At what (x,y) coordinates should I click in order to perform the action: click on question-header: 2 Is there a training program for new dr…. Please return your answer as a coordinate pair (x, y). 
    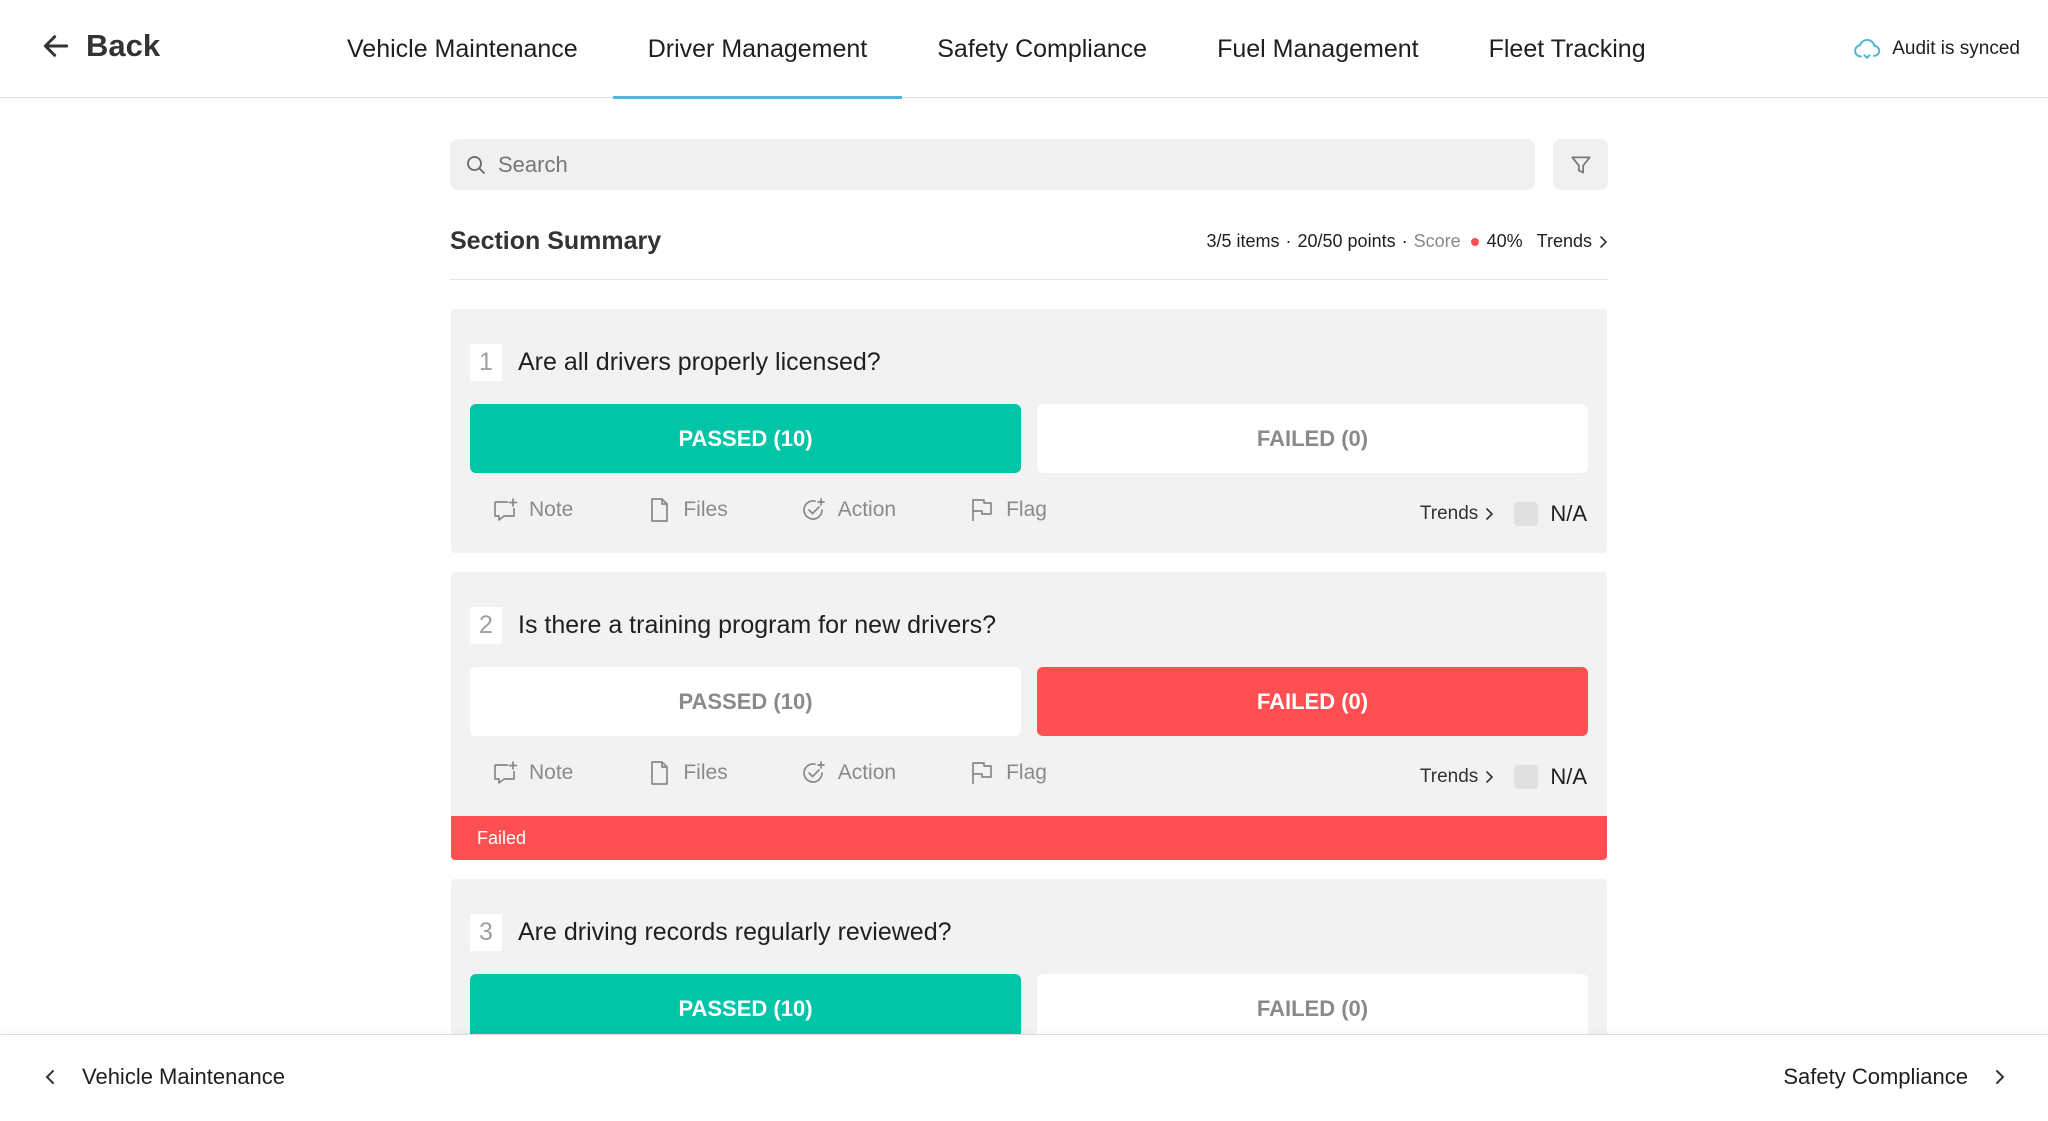
    Looking at the image, I should click on (733, 625).